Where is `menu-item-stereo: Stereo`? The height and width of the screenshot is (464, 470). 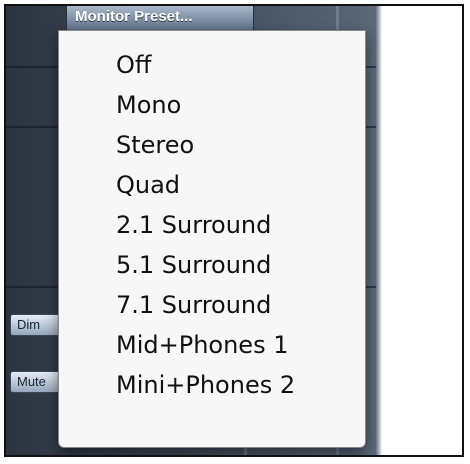 menu-item-stereo: Stereo is located at coordinates (212, 145).